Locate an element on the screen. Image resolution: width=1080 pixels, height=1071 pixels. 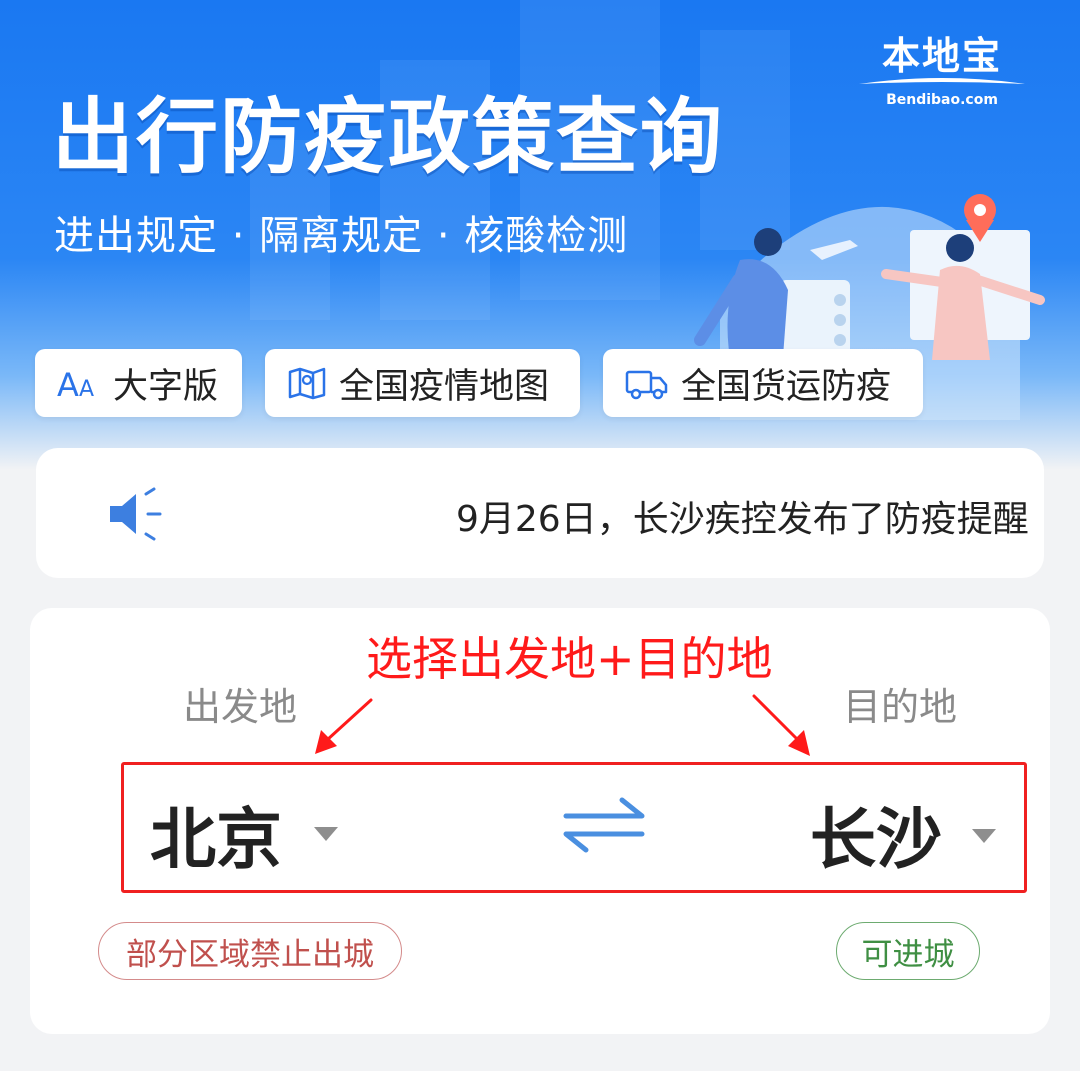
annotation-arrow-right-icon is located at coordinates (776, 718).